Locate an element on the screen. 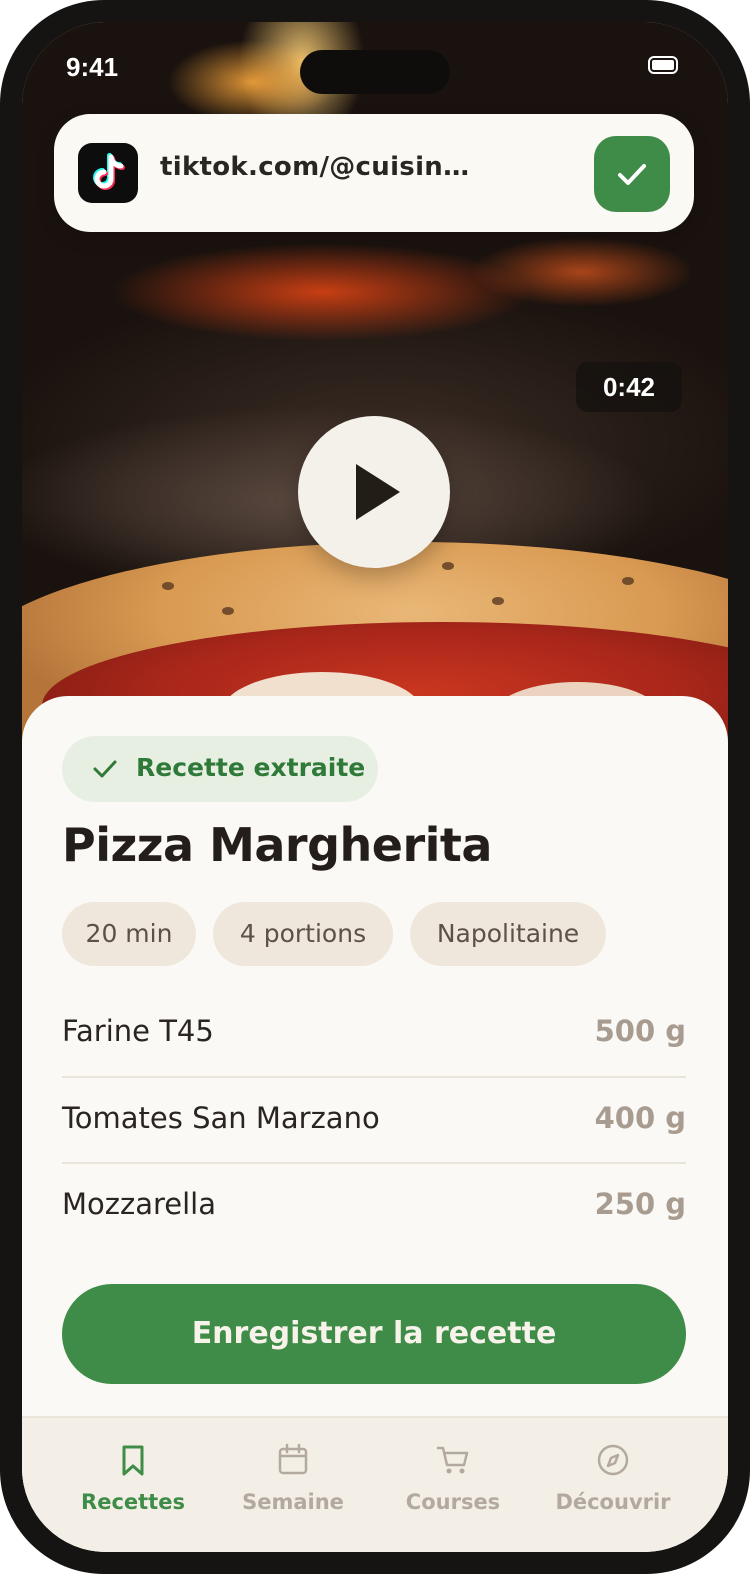 The width and height of the screenshot is (750, 1574). ingredient-row: Tomates San Marzano 400 g is located at coordinates (374, 1122).